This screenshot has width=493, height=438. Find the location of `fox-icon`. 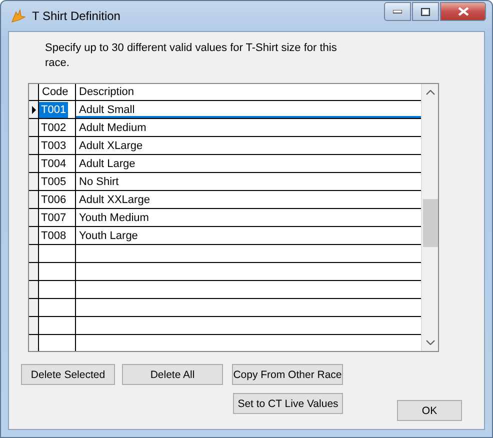

fox-icon is located at coordinates (18, 16).